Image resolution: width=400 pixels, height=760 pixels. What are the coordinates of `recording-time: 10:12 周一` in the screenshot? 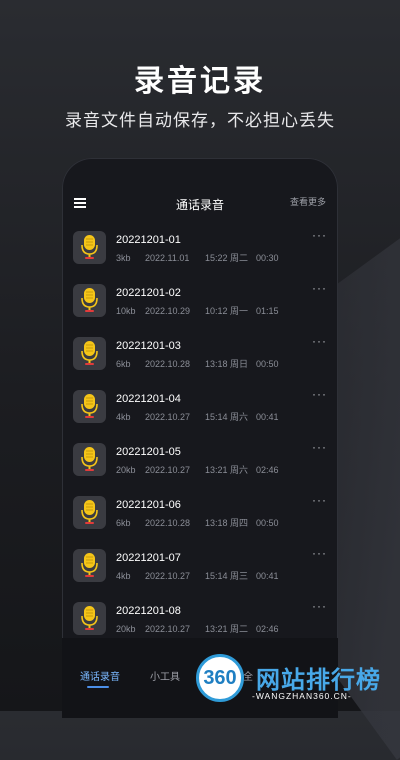 It's located at (227, 311).